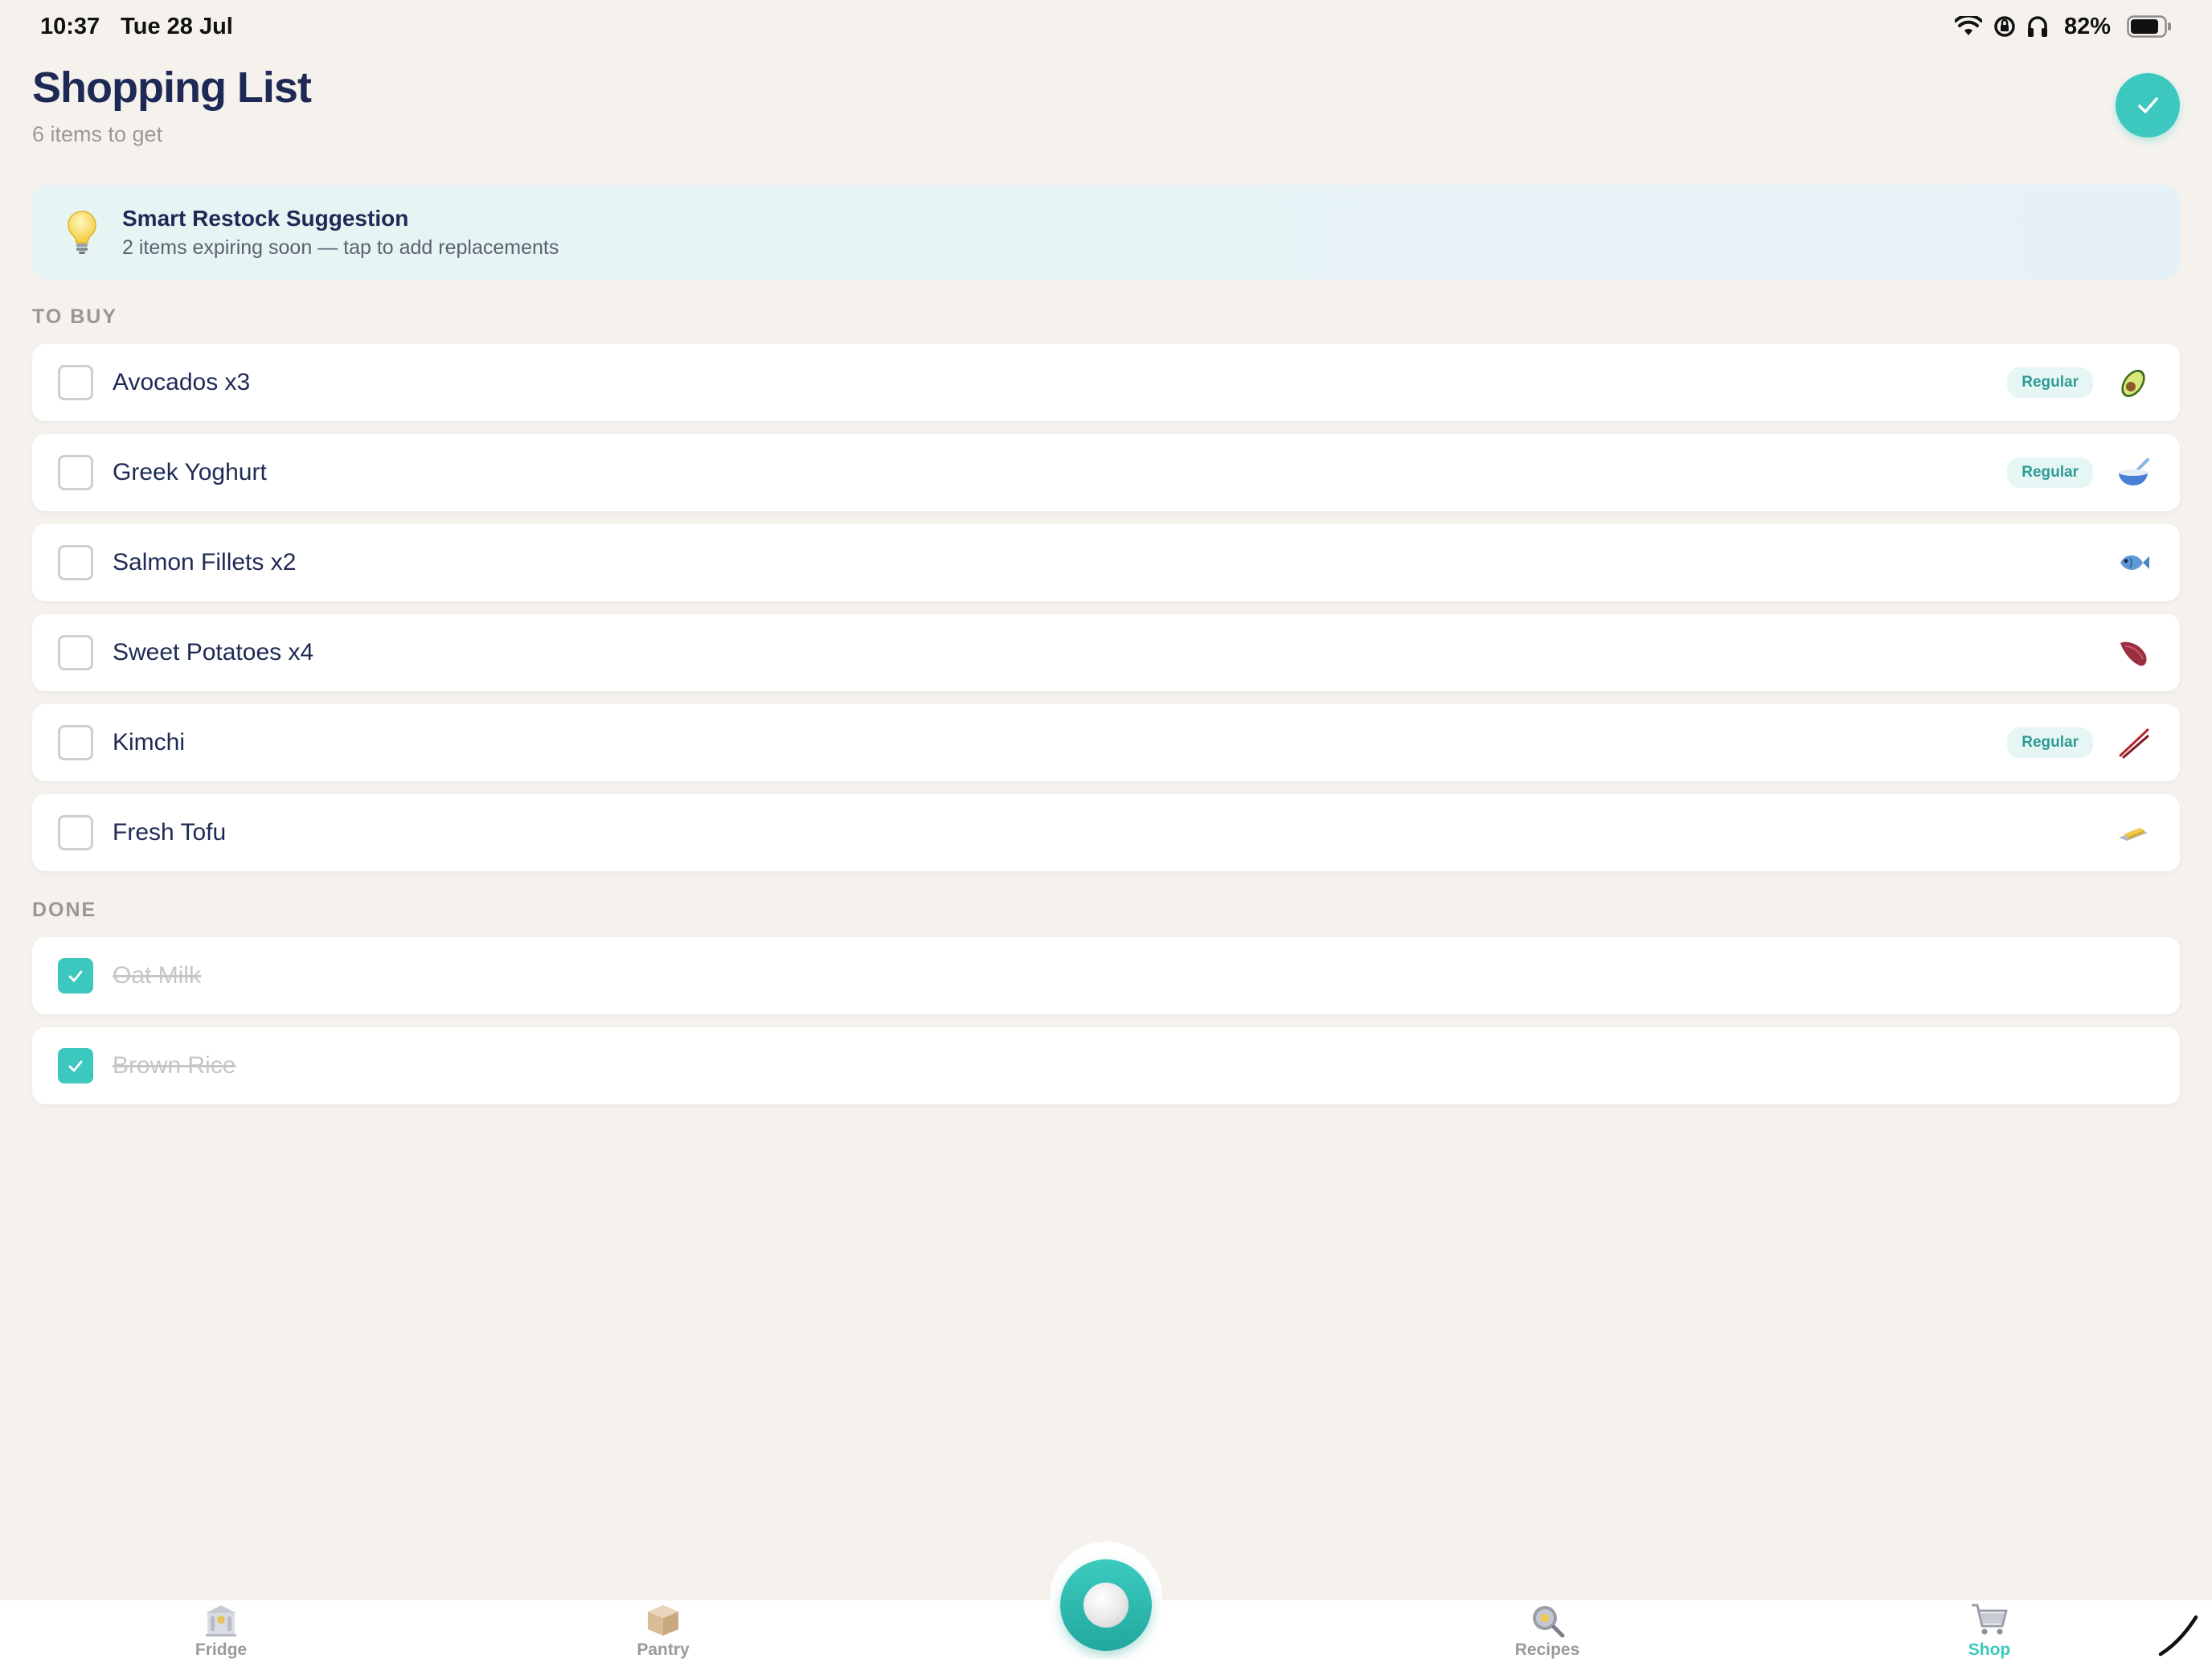 The height and width of the screenshot is (1659, 2212). What do you see at coordinates (170, 832) in the screenshot?
I see `item-label: Fresh Tofu` at bounding box center [170, 832].